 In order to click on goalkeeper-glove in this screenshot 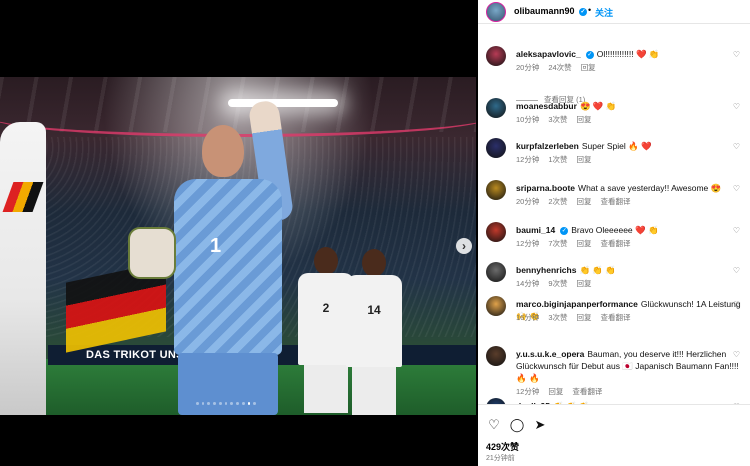, I will do `click(152, 253)`.